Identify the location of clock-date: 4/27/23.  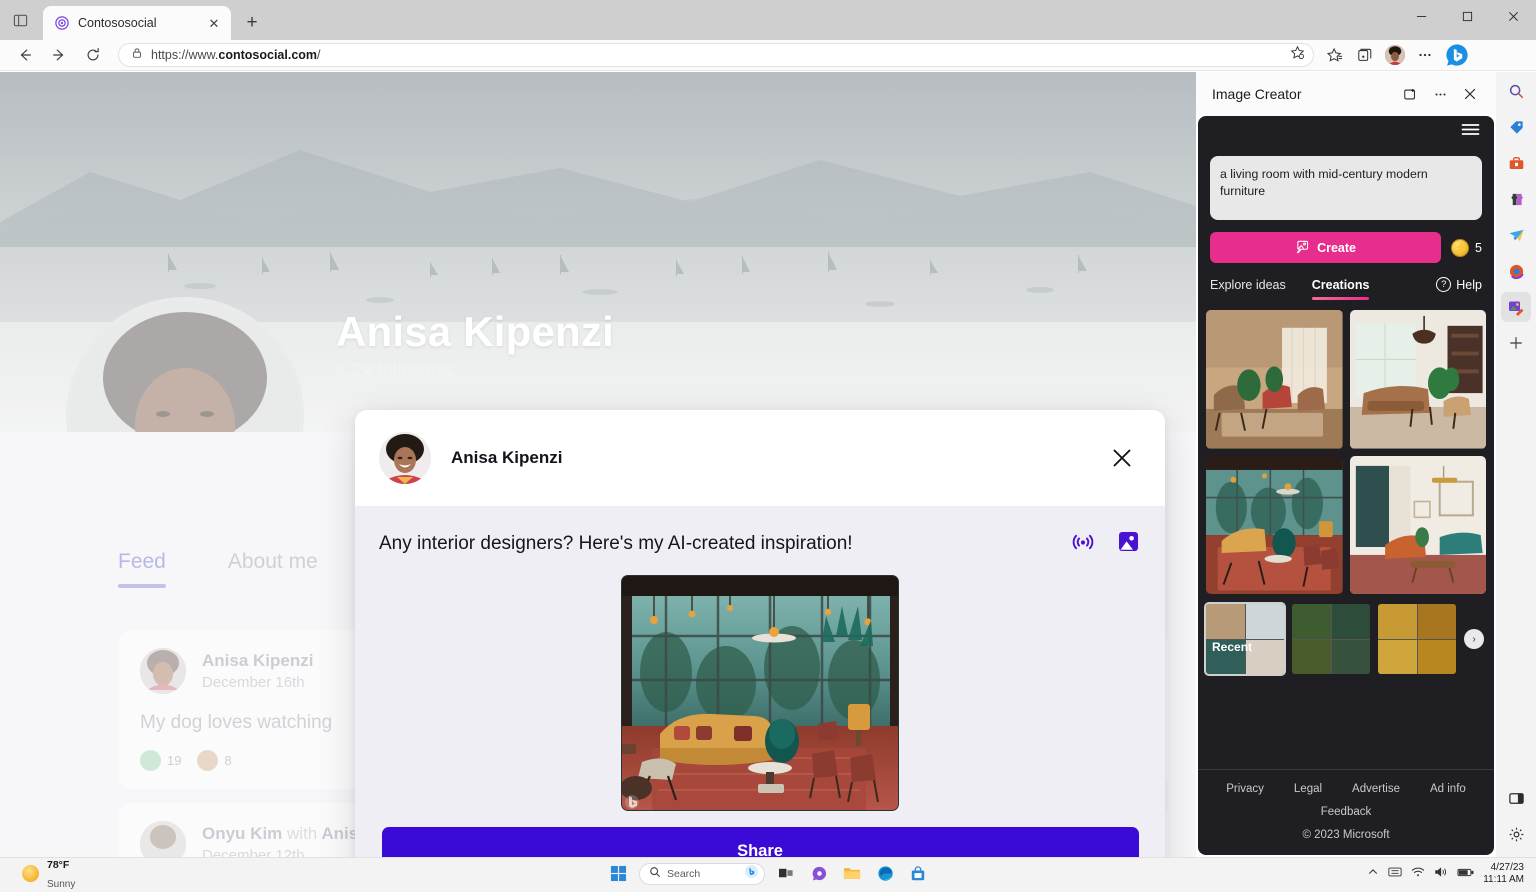
(1503, 868).